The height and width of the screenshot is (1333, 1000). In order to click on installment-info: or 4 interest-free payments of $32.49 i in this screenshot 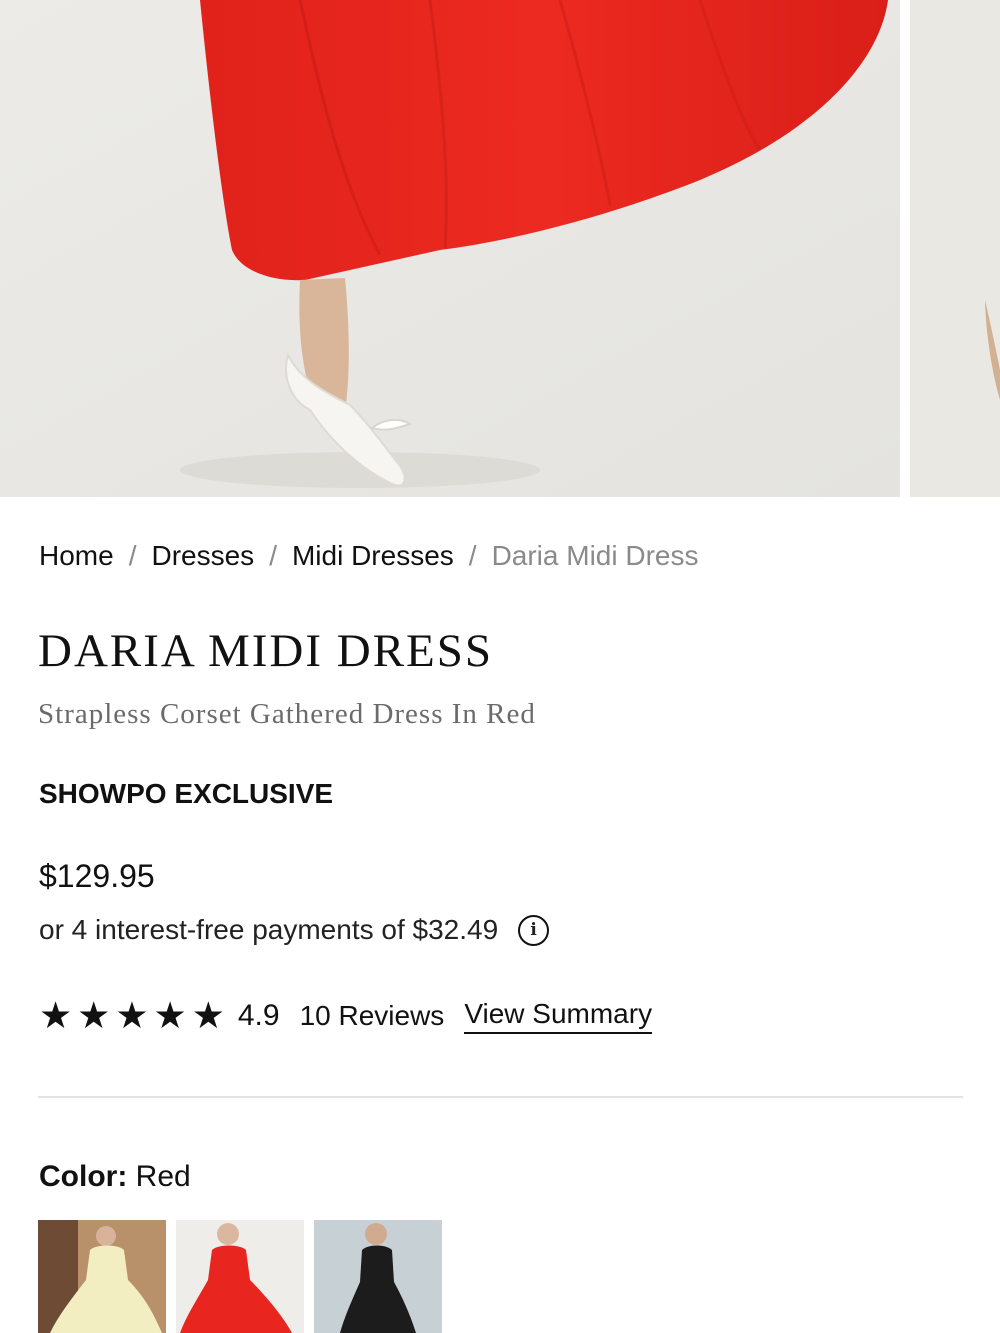, I will do `click(294, 930)`.